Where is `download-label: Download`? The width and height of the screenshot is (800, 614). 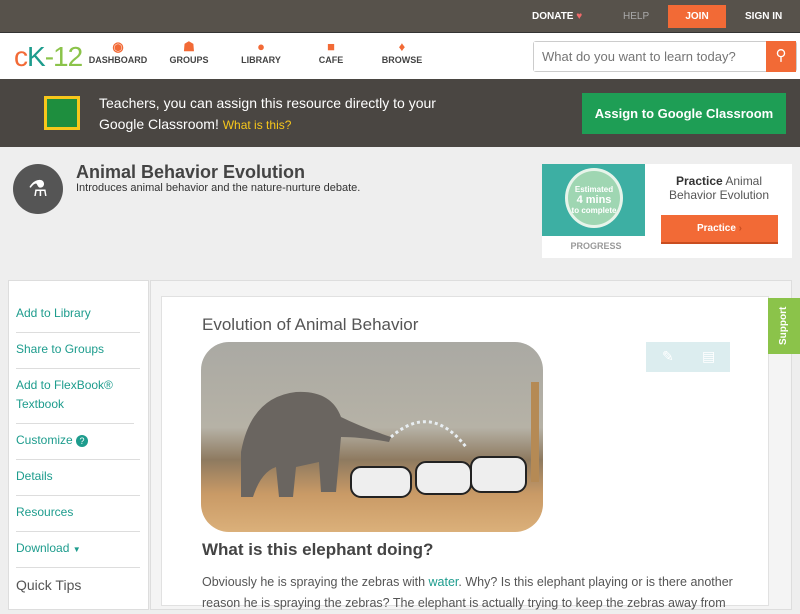 download-label: Download is located at coordinates (43, 548).